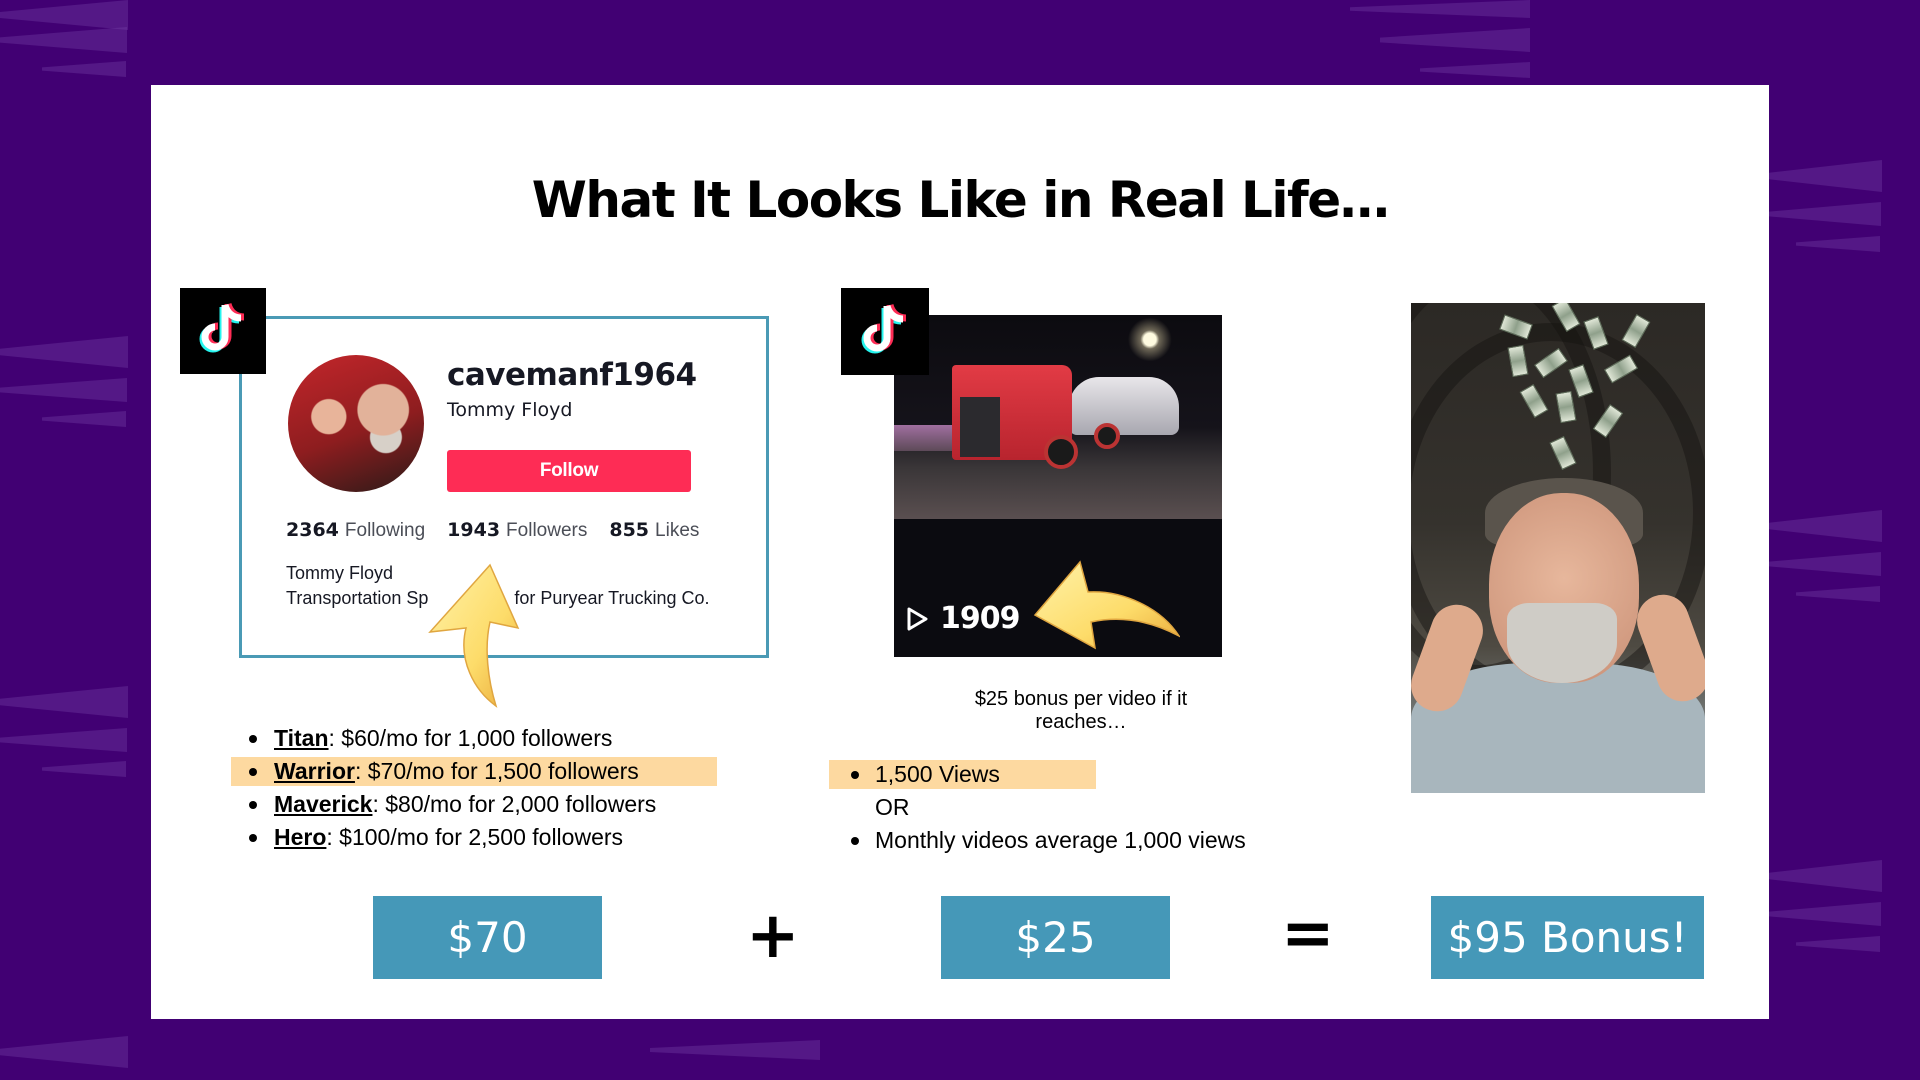 The image size is (1920, 1080). Describe the element at coordinates (300, 837) in the screenshot. I see `tier-name: Hero` at that location.